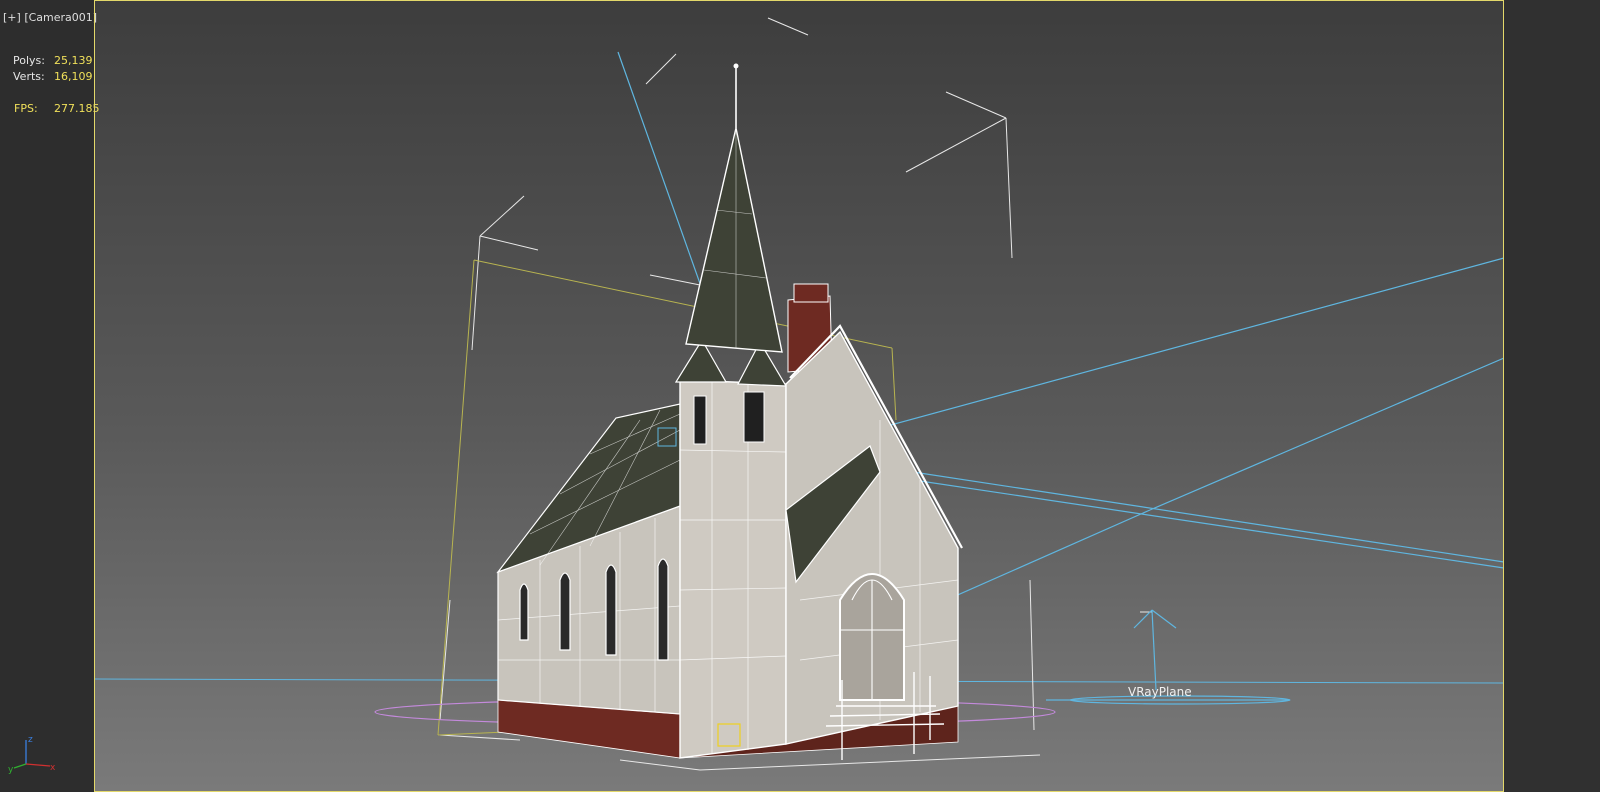 The width and height of the screenshot is (1600, 792). I want to click on polys-label: Polys:, so click(29, 60).